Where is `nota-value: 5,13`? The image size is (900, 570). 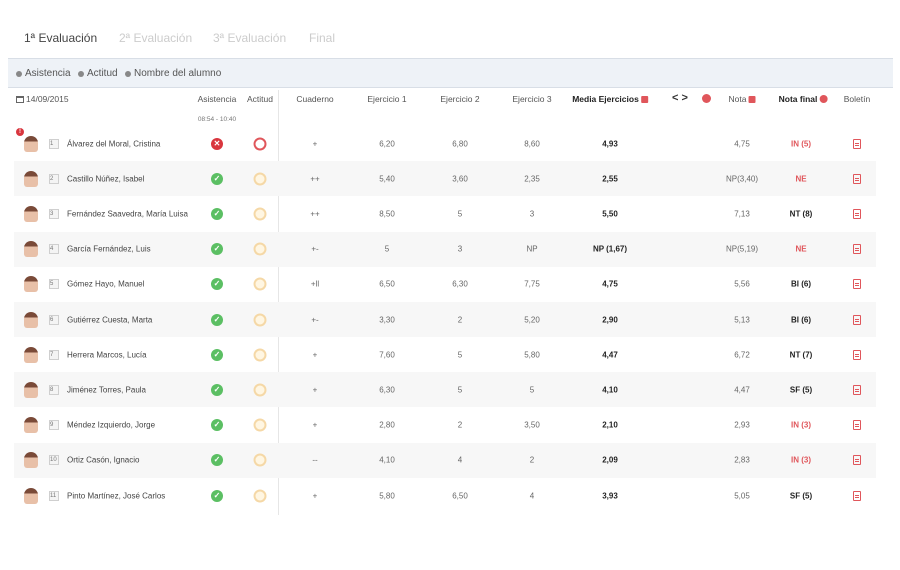 nota-value: 5,13 is located at coordinates (742, 319).